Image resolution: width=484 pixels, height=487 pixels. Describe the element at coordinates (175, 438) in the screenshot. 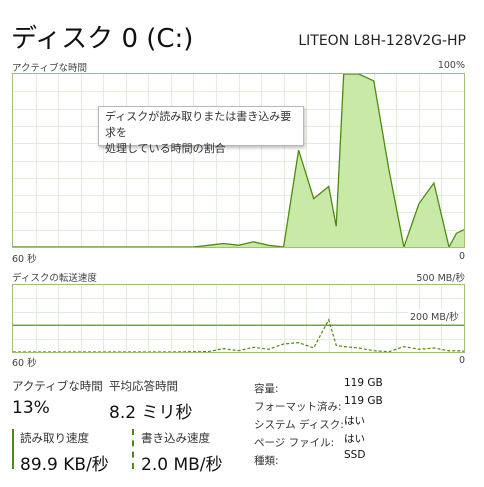

I see `write-speed-label: 書き込み速度` at that location.